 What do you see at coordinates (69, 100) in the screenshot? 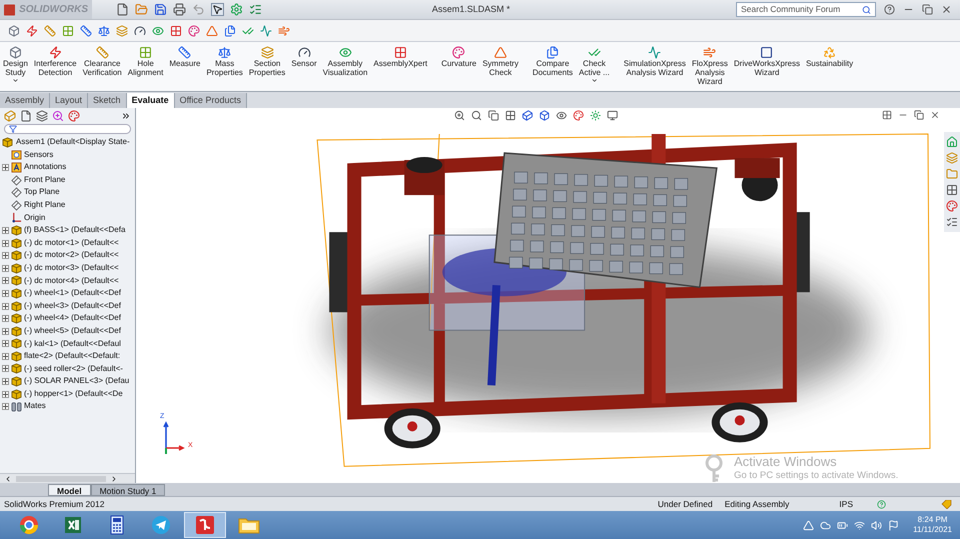
I see `ribbon-tab: Layout` at bounding box center [69, 100].